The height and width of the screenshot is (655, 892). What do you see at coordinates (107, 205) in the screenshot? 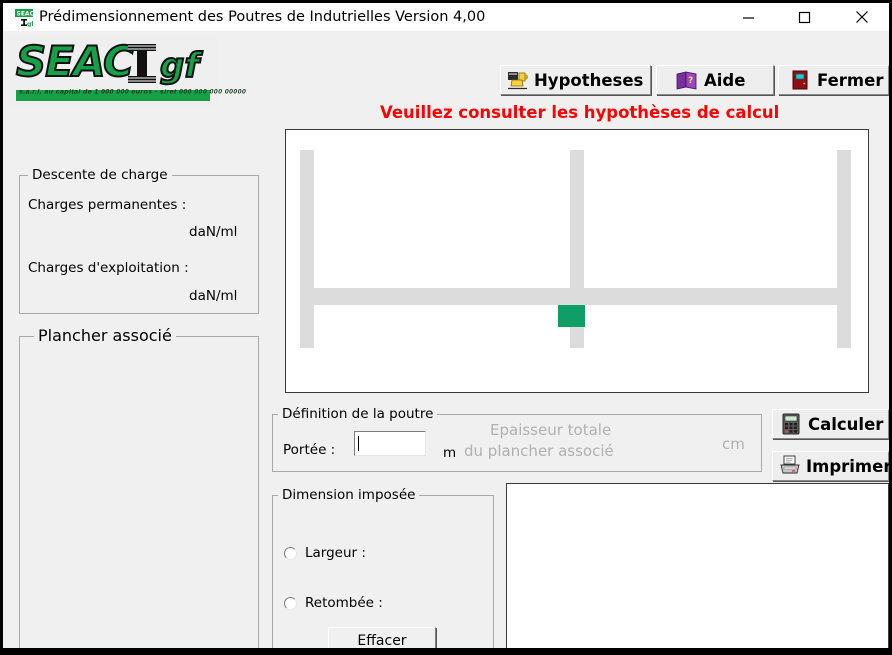
I see `charges-permanentes-label: Charges permanentes :` at bounding box center [107, 205].